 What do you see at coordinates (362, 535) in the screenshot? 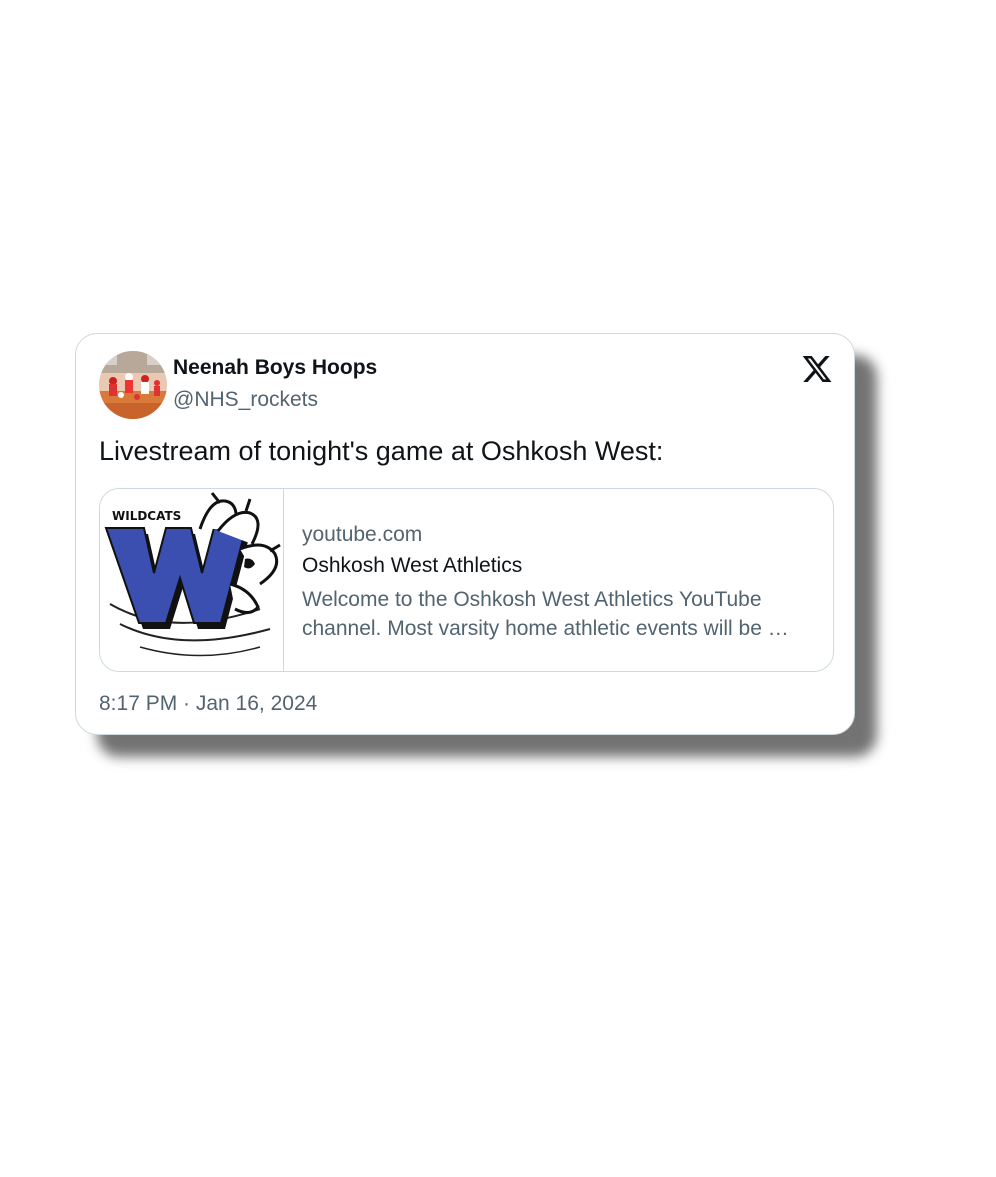
I see `link-domain: youtube.com` at bounding box center [362, 535].